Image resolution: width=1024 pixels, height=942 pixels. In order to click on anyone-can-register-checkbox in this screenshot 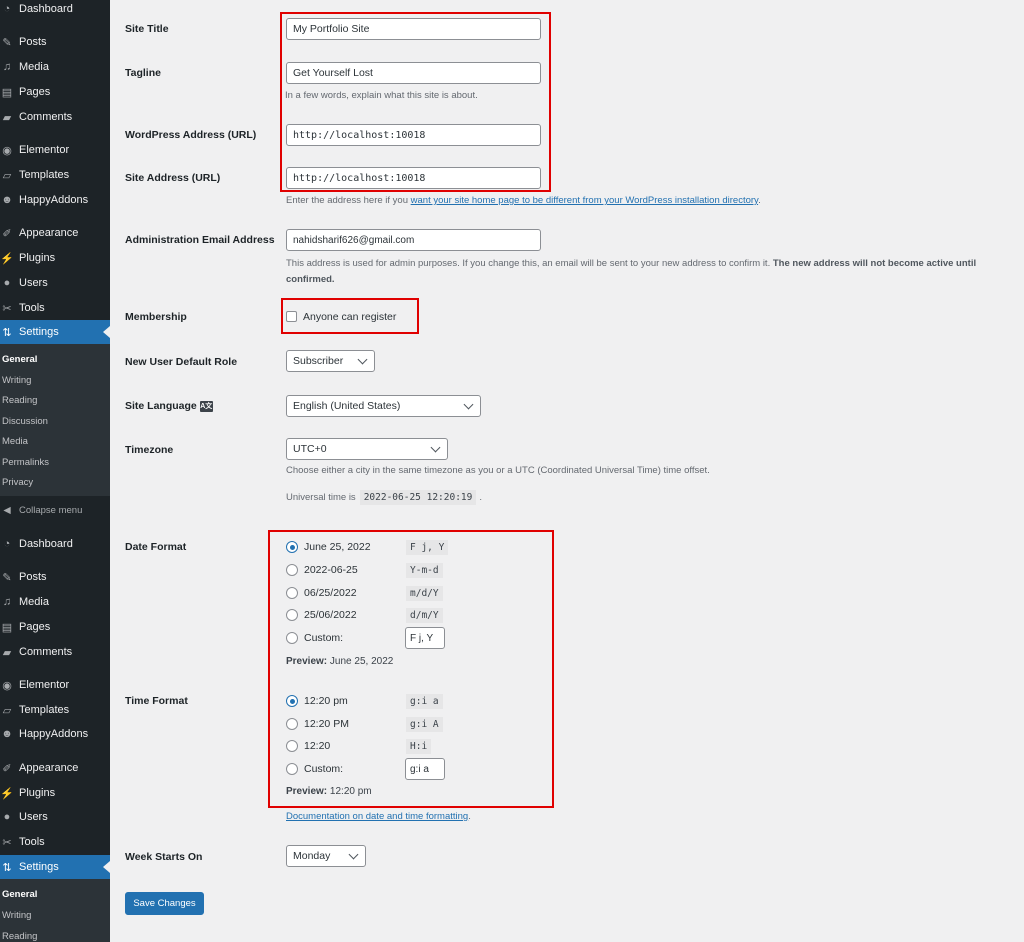, I will do `click(291, 316)`.